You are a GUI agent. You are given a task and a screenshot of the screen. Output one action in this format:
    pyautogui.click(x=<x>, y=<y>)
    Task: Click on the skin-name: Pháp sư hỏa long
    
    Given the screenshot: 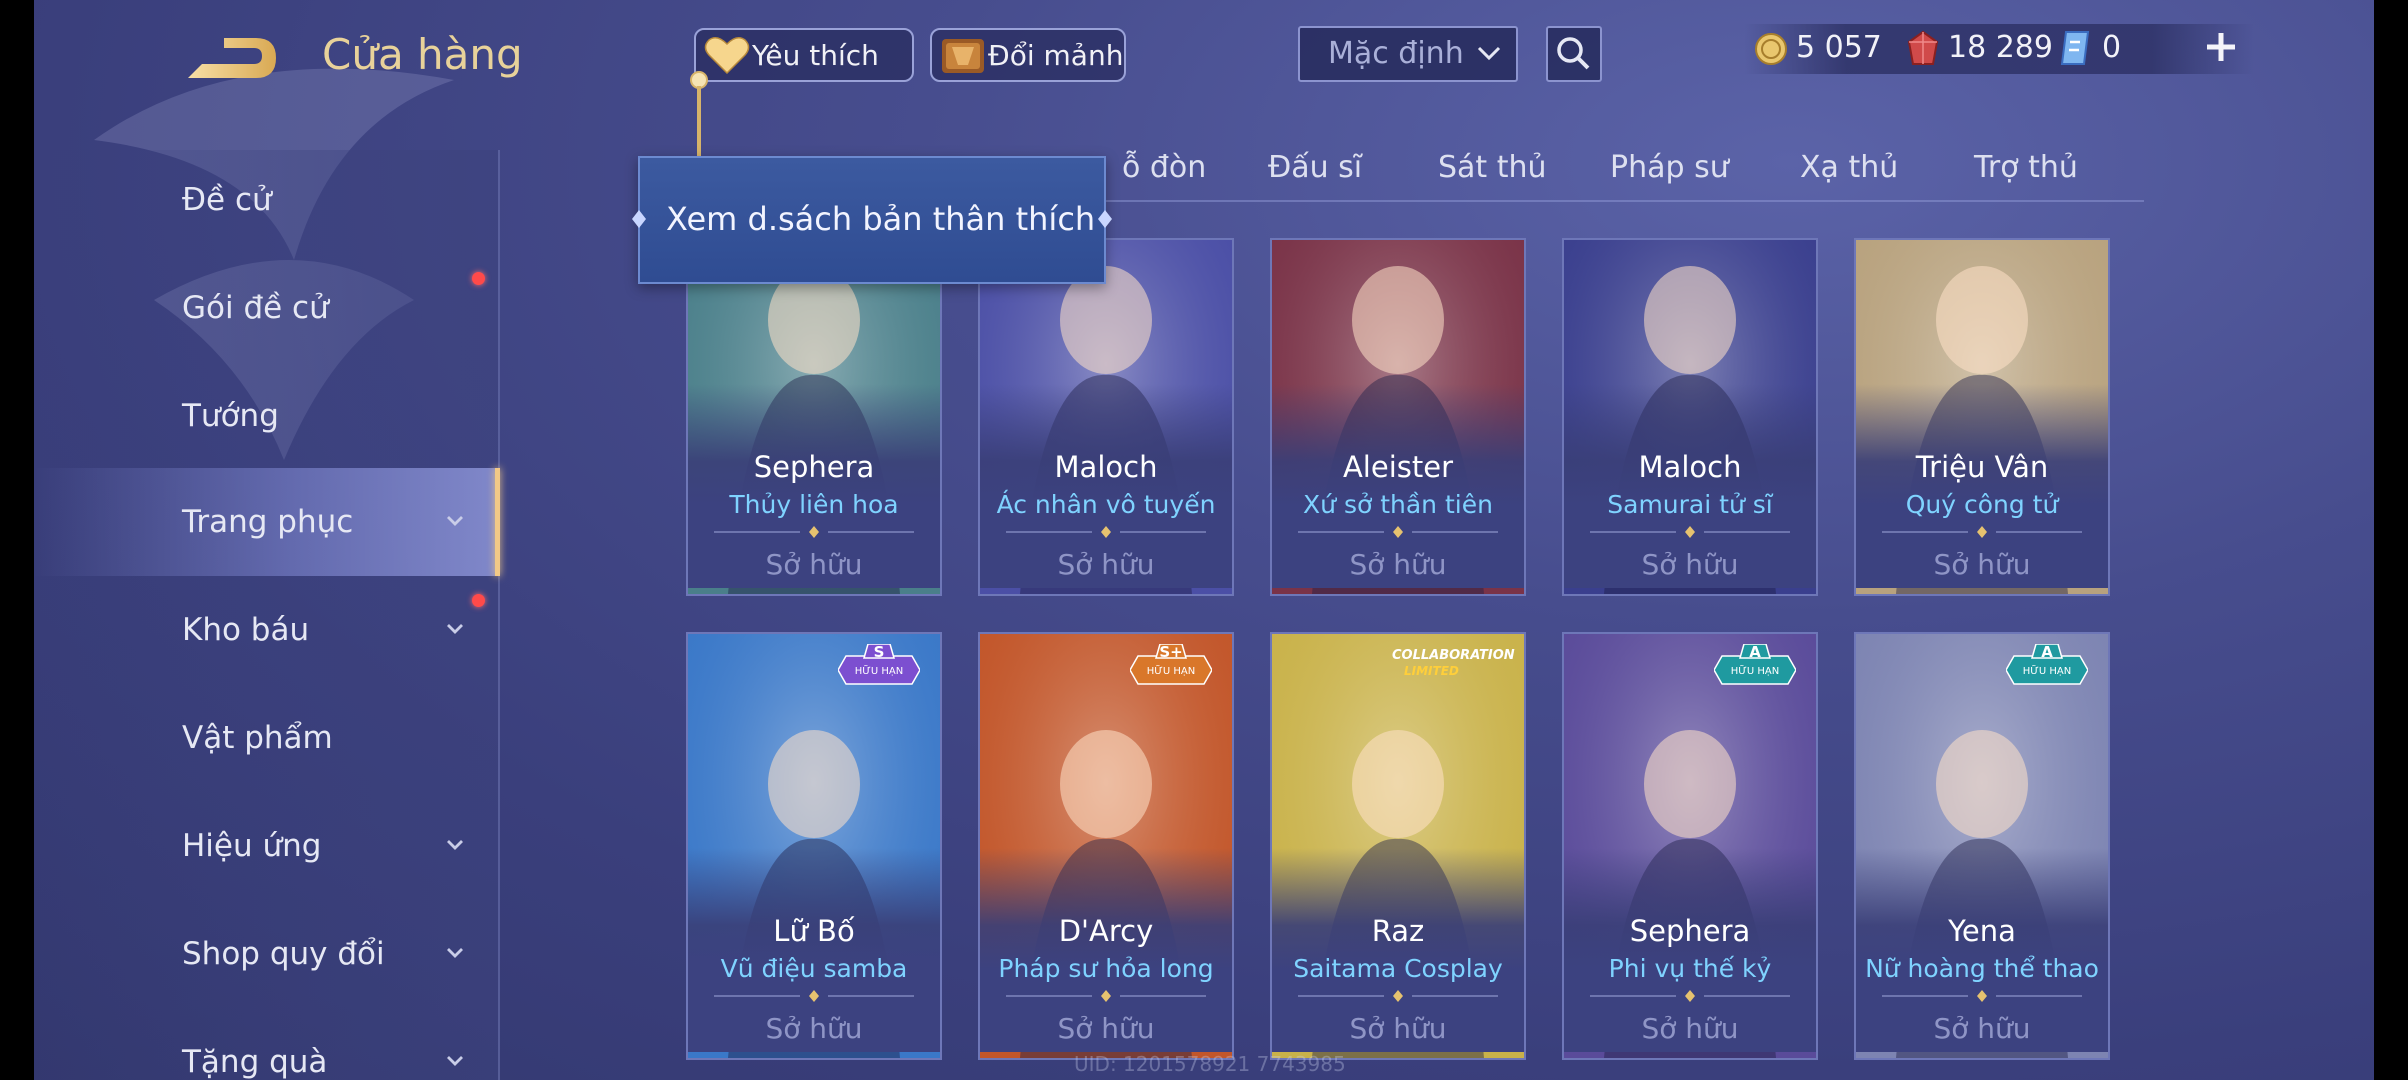 What is the action you would take?
    pyautogui.click(x=1106, y=968)
    